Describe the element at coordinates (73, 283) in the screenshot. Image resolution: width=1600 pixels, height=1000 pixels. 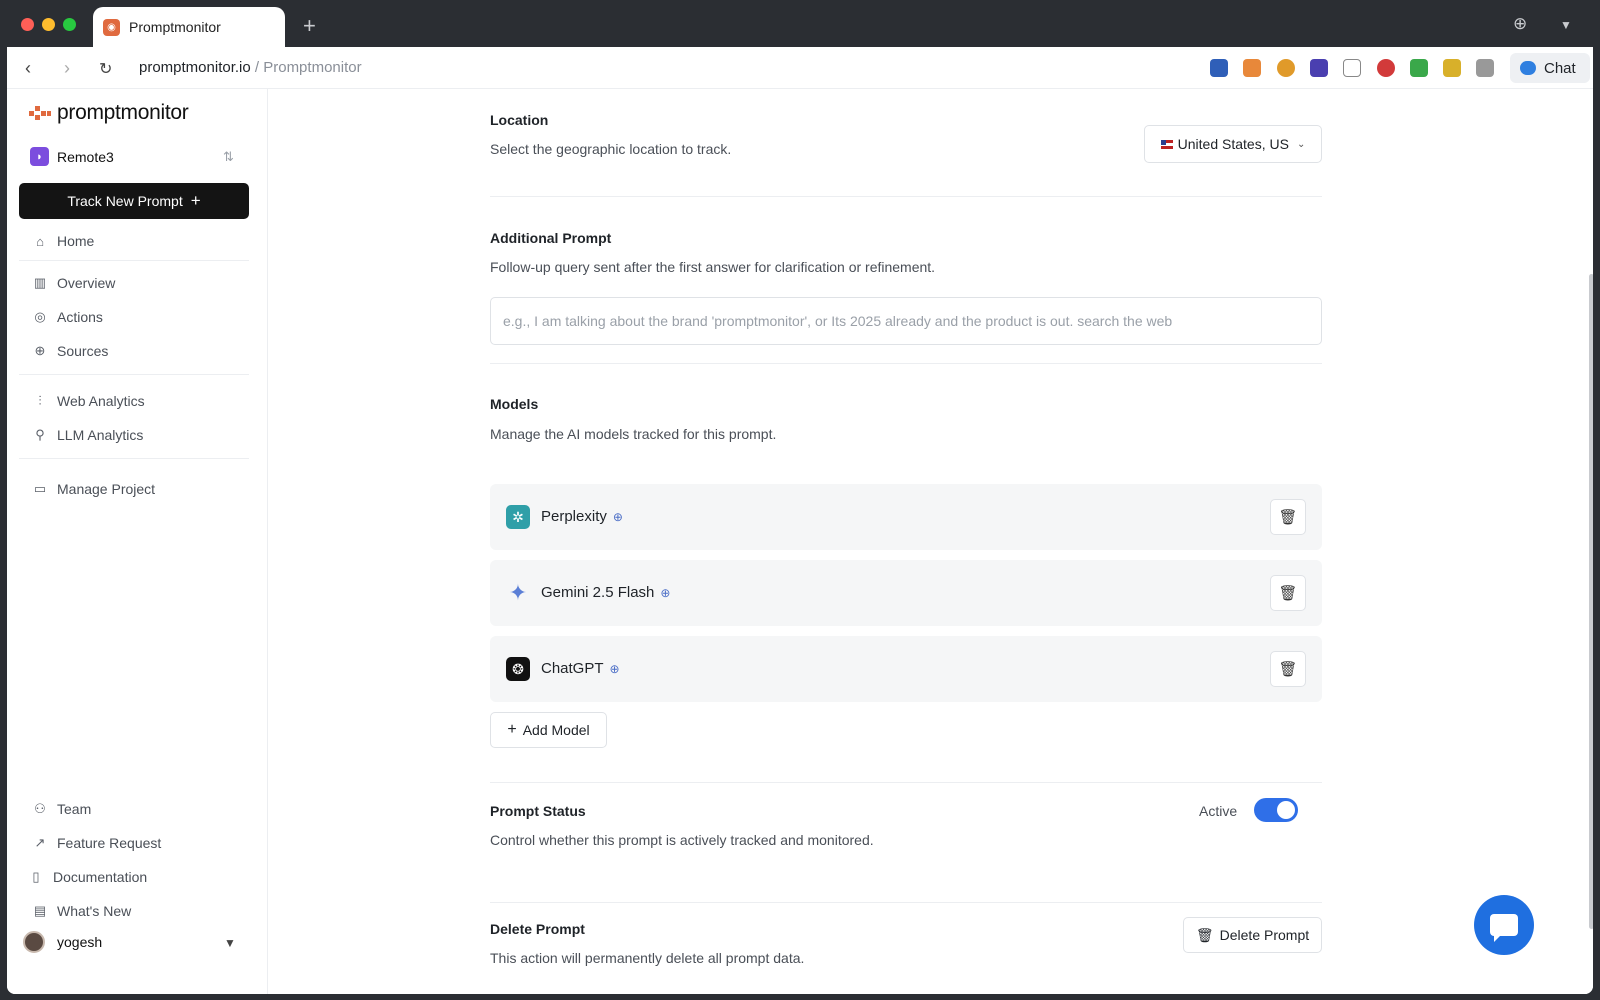
I see `sidebar-item-overview: ▥ Overview` at that location.